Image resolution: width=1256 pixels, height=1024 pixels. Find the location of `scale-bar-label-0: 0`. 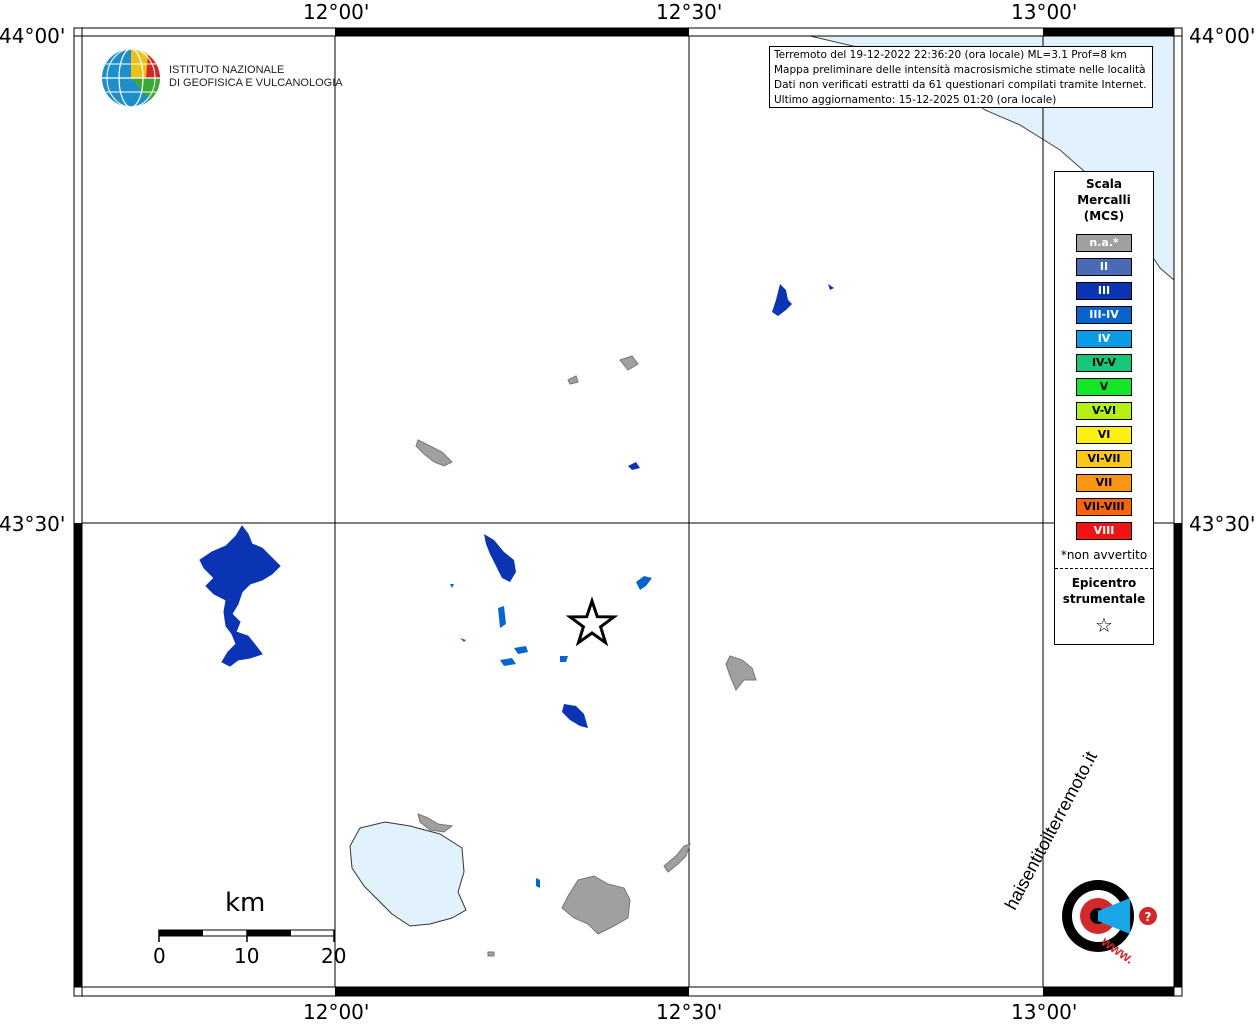

scale-bar-label-0: 0 is located at coordinates (159, 956).